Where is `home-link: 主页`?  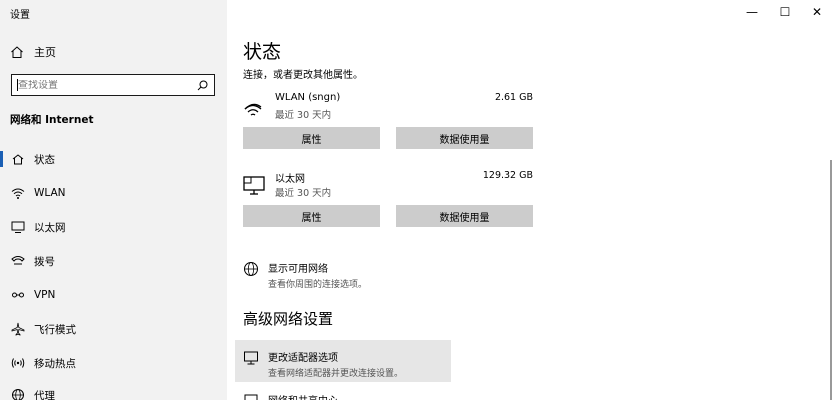
home-link: 主页 is located at coordinates (33, 52).